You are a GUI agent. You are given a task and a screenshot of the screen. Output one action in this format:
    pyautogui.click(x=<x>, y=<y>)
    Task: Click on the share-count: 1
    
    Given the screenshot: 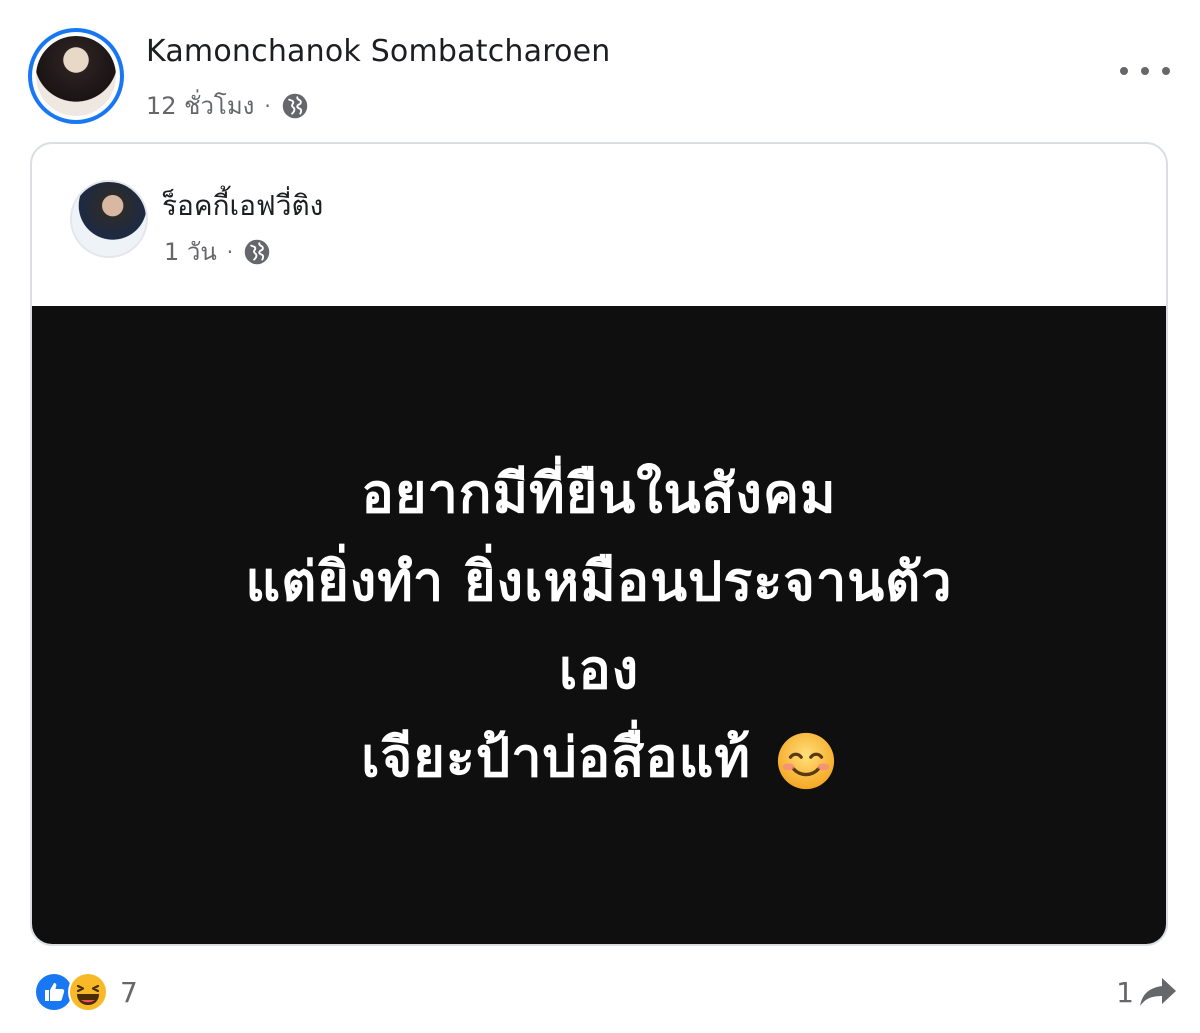 What is the action you would take?
    pyautogui.click(x=1125, y=992)
    